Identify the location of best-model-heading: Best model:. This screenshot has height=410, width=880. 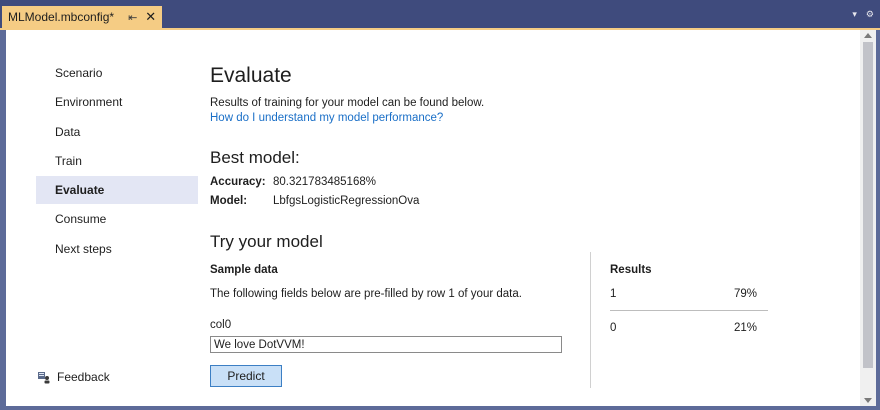
(255, 157).